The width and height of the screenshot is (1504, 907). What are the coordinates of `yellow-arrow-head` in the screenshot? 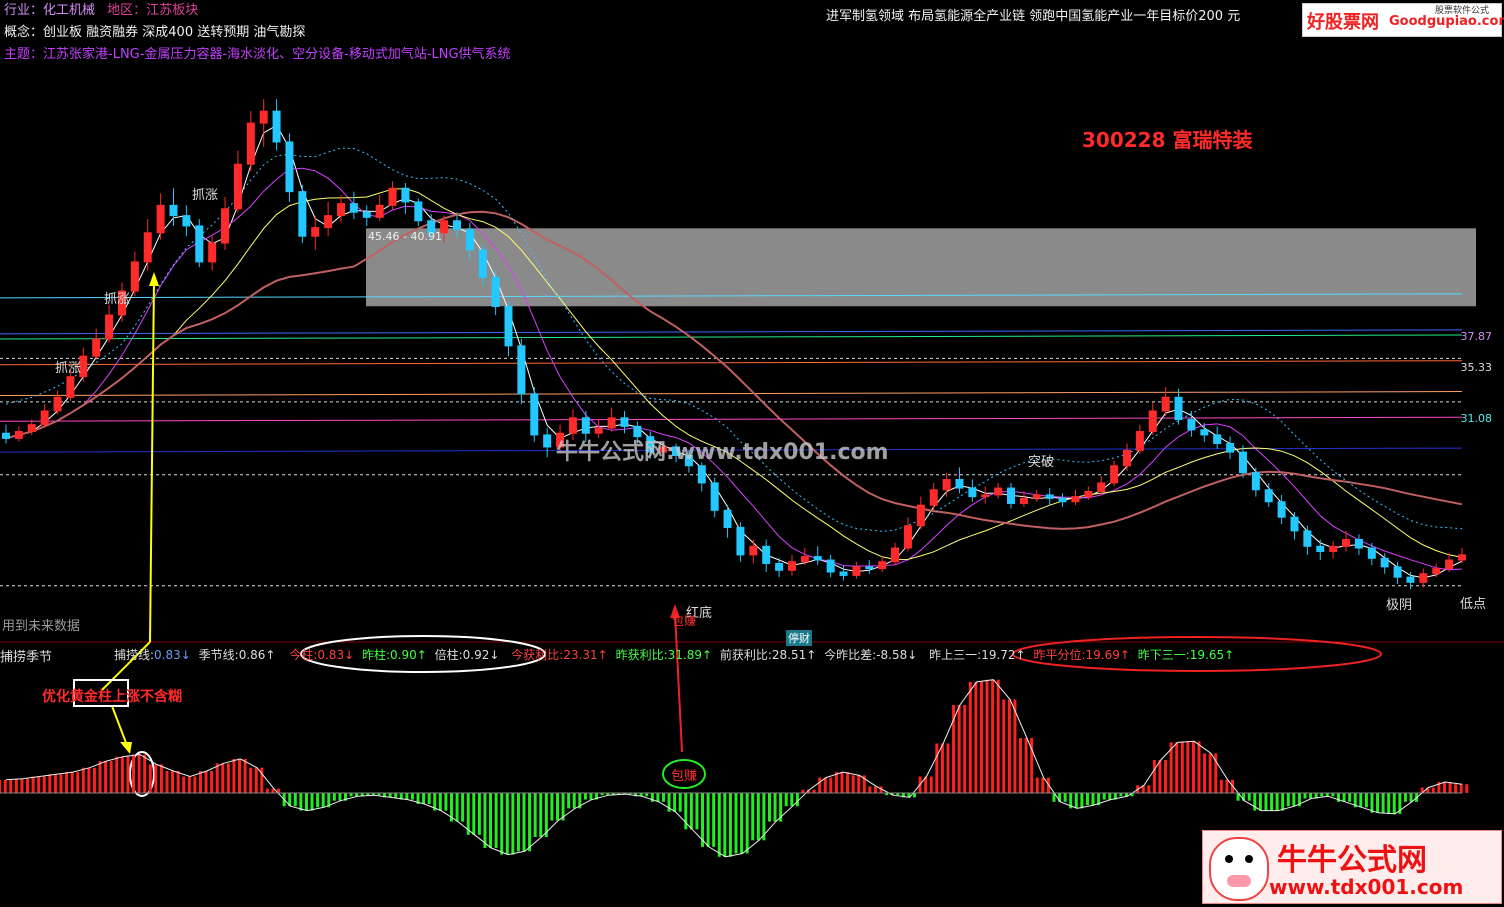 It's located at (154, 279).